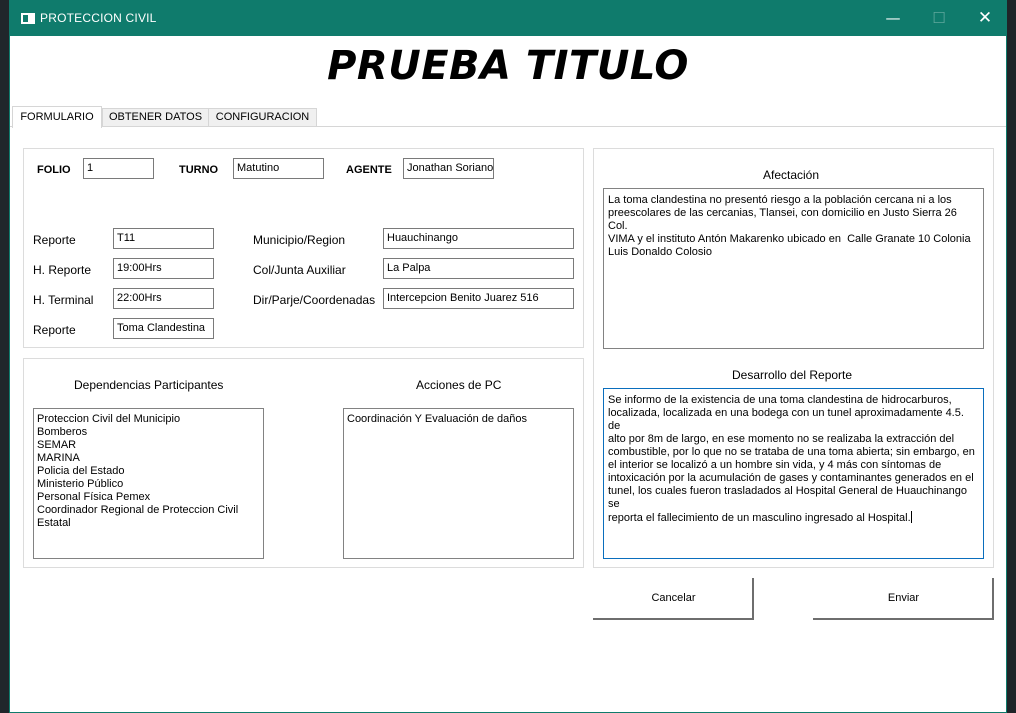 The image size is (1016, 713). What do you see at coordinates (508, 117) in the screenshot?
I see `tab-bar: FORMULARIO OBTENER DATOS CONFIGURACION` at bounding box center [508, 117].